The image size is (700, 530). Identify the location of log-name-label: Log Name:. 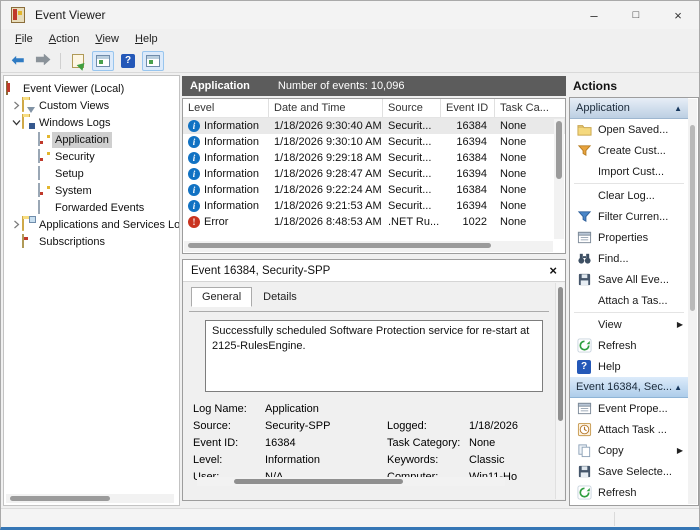
(220, 408).